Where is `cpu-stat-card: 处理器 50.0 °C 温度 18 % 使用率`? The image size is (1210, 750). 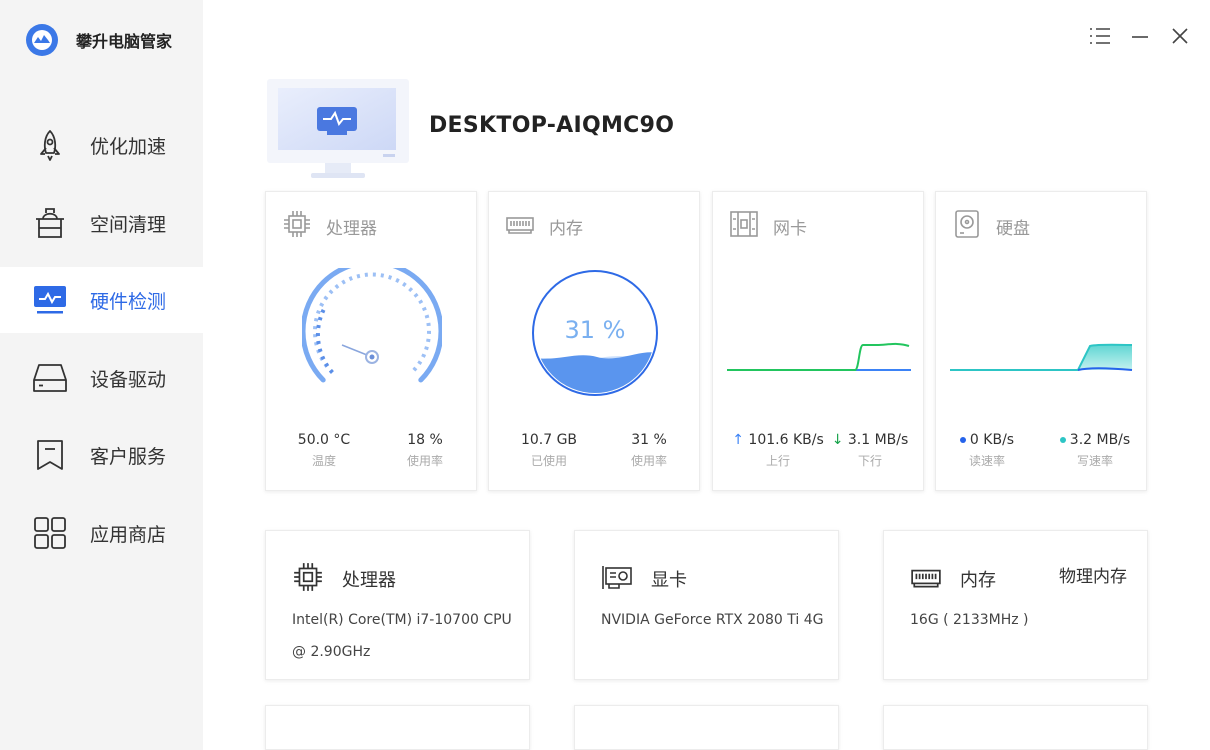 cpu-stat-card: 处理器 50.0 °C 温度 18 % 使用率 is located at coordinates (371, 341).